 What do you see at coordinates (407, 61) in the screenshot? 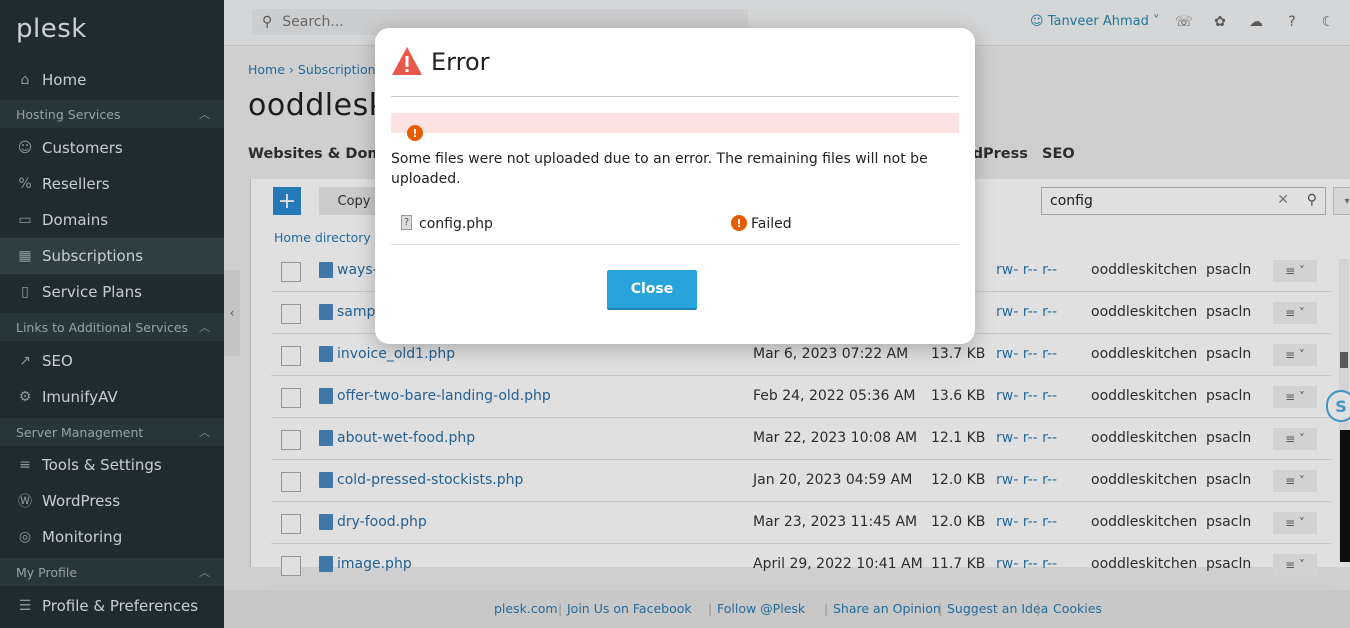
I see `warning-icon` at bounding box center [407, 61].